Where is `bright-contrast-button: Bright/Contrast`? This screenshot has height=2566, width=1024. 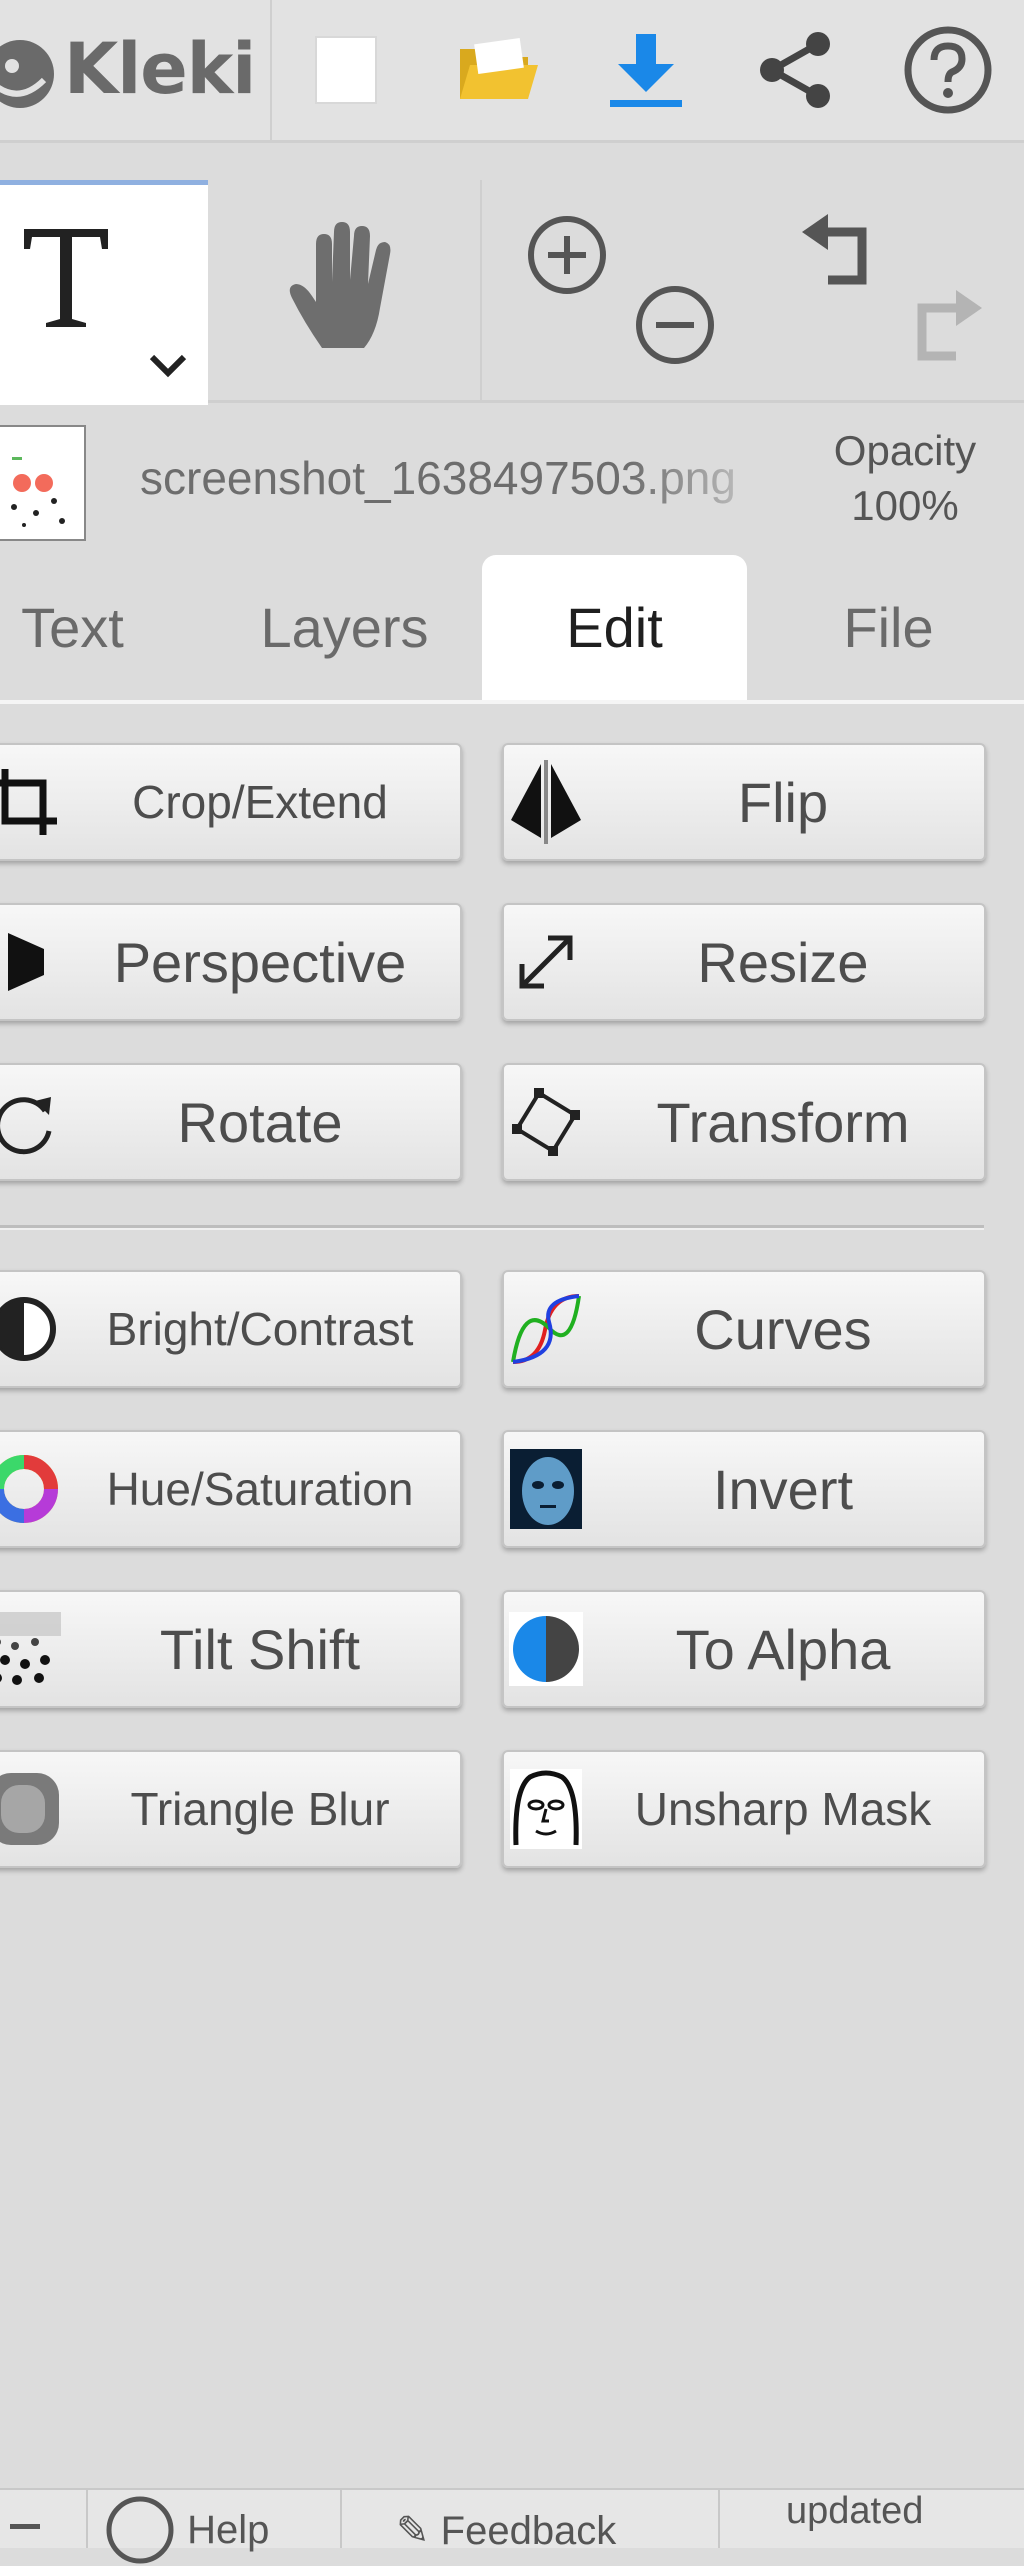 bright-contrast-button: Bright/Contrast is located at coordinates (231, 1329).